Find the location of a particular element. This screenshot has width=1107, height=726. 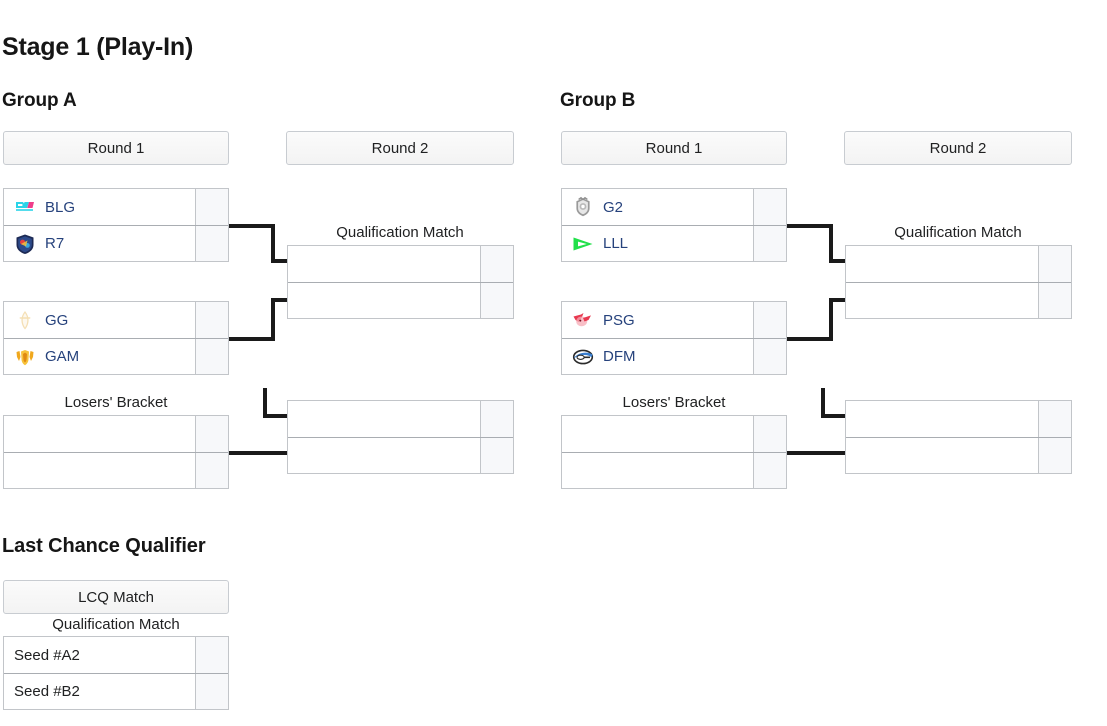

match-row: DFM is located at coordinates (674, 356).